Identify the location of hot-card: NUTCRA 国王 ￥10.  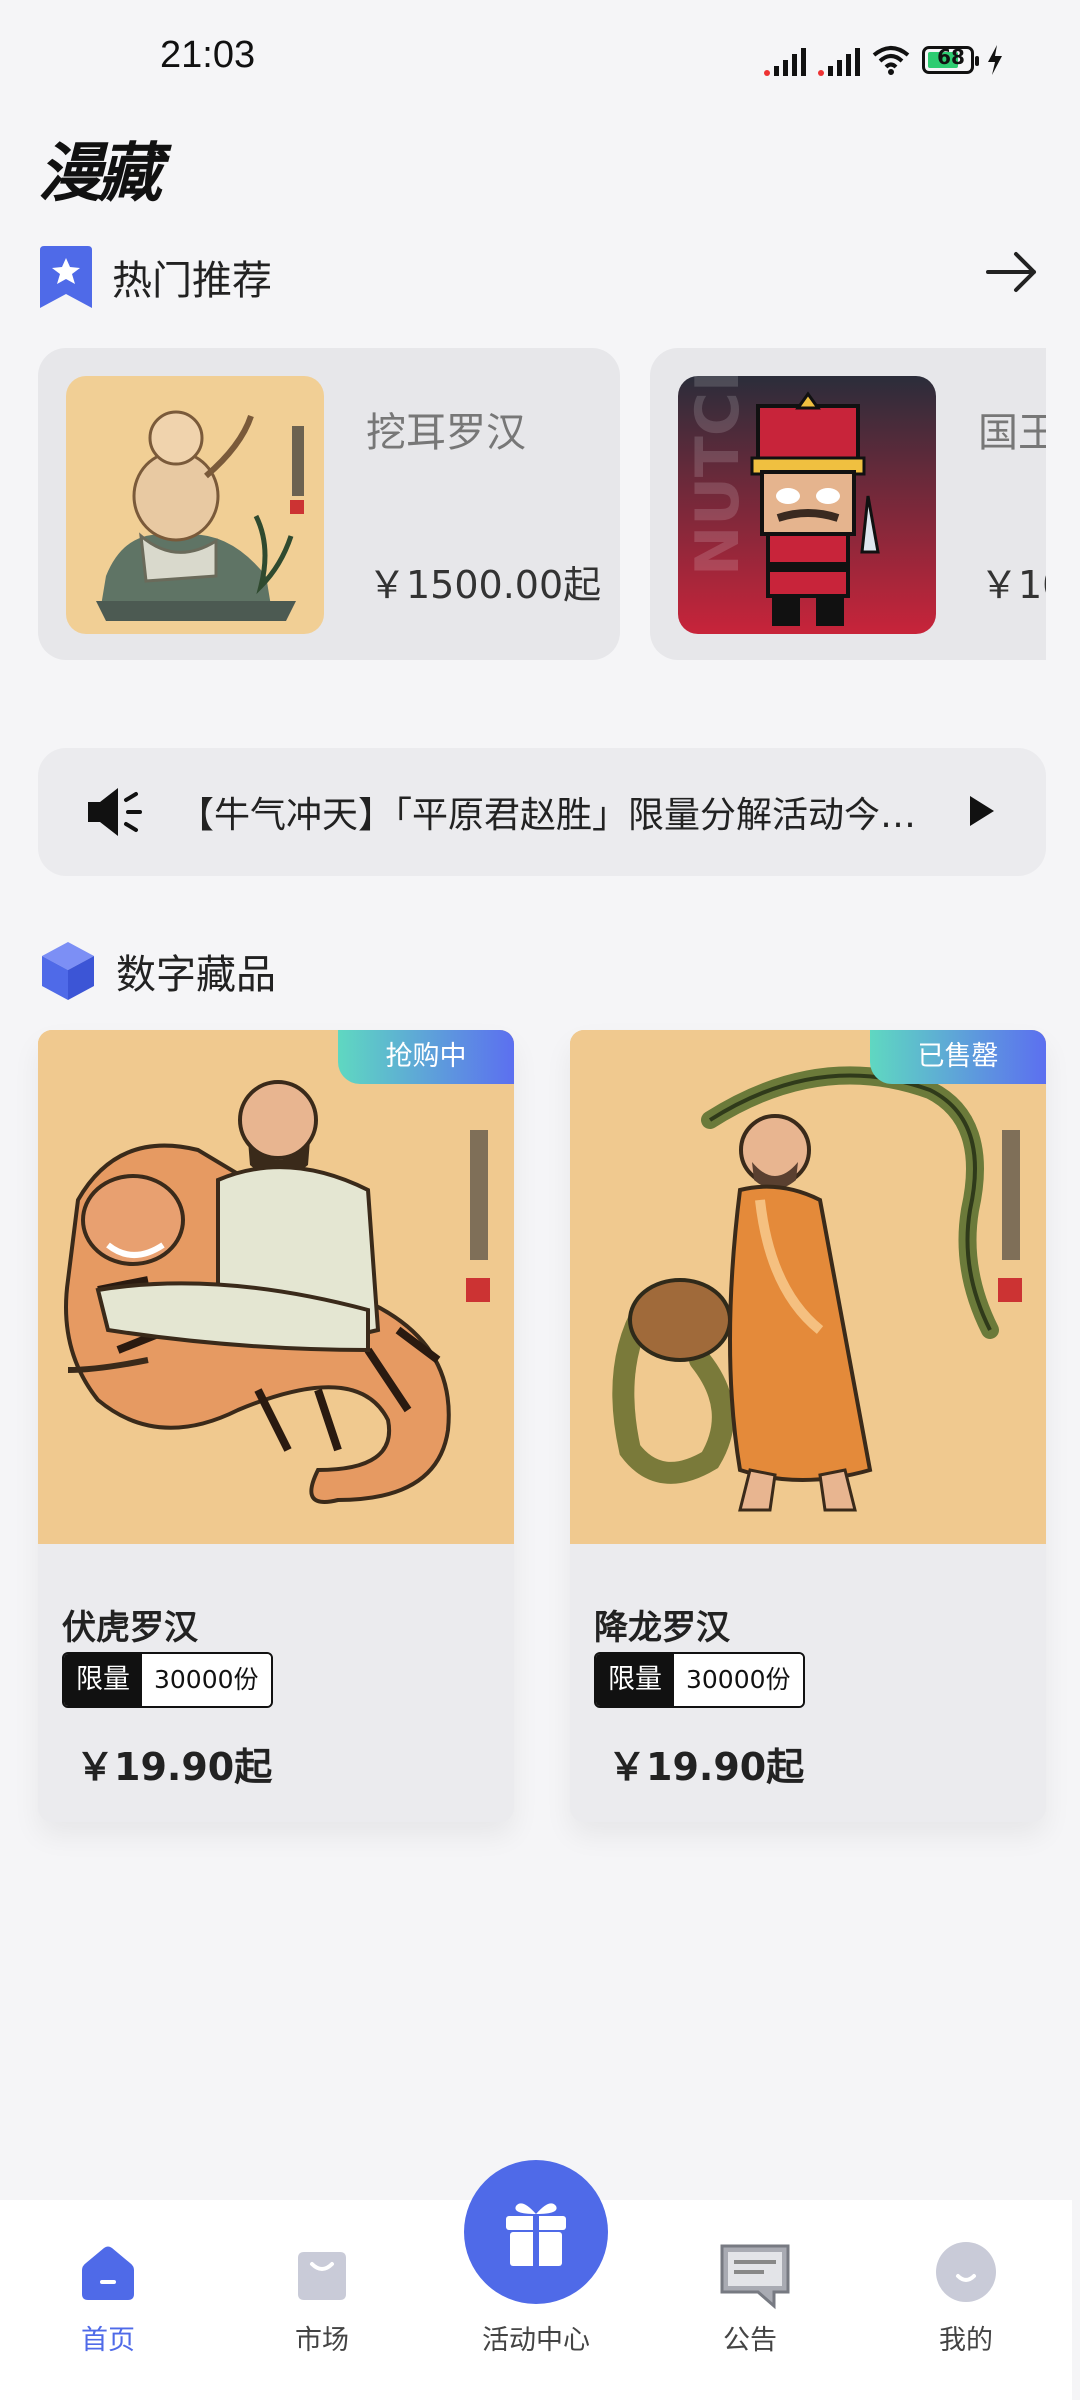
(848, 504).